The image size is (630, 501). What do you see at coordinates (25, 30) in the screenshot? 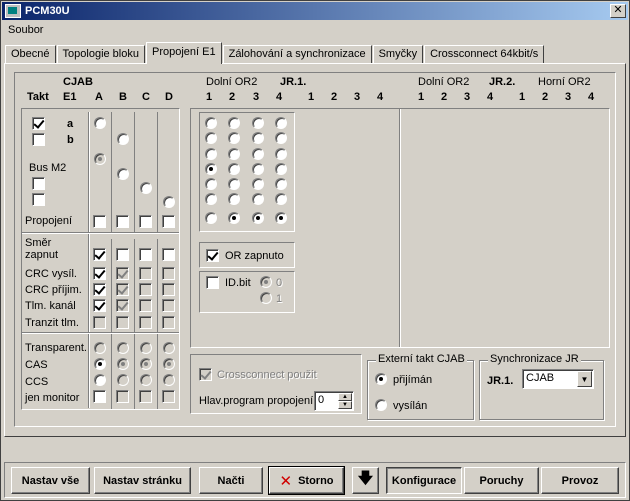
I see `menu-file: Soubor` at bounding box center [25, 30].